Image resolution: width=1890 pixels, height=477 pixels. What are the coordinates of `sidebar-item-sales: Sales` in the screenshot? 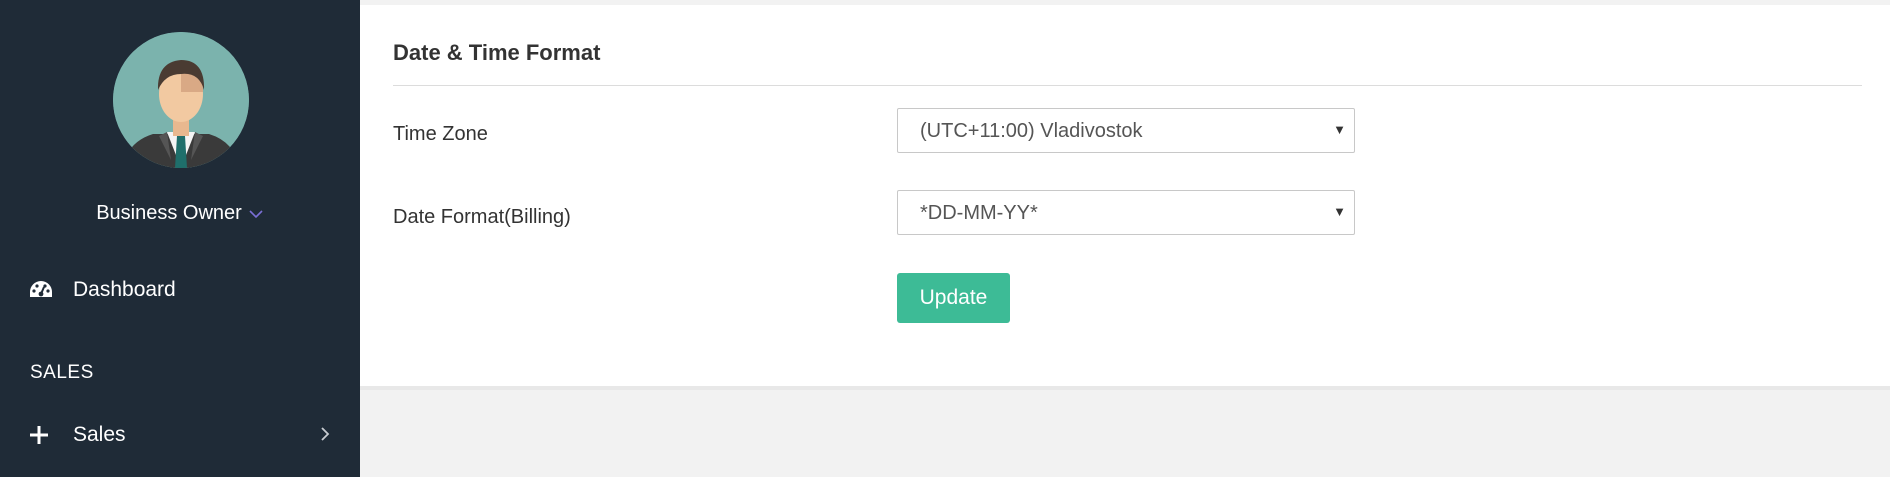 It's located at (180, 435).